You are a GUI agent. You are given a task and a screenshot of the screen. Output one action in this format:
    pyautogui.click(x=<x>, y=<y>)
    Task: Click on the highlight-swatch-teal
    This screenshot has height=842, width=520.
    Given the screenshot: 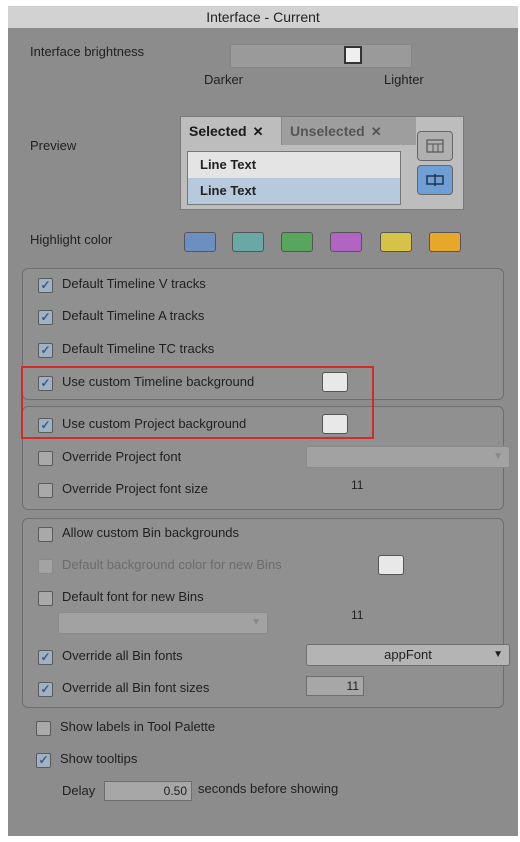 What is the action you would take?
    pyautogui.click(x=248, y=242)
    